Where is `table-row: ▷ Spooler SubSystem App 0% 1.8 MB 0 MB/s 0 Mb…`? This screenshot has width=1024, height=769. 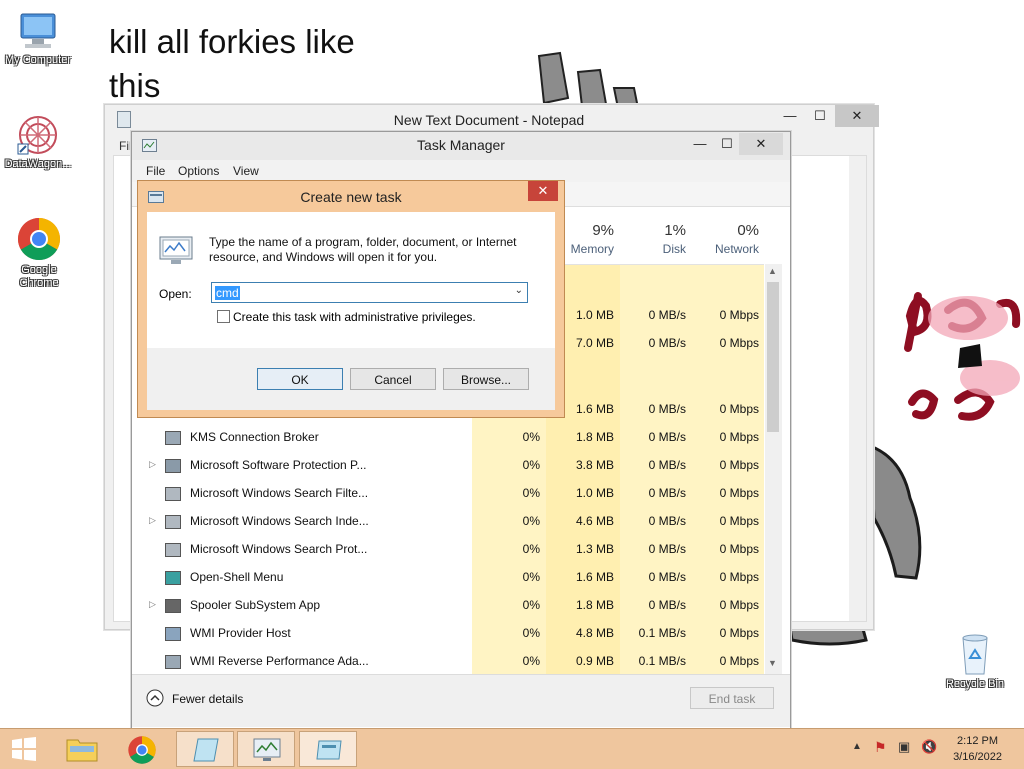
table-row: ▷ Spooler SubSystem App 0% 1.8 MB 0 MB/s 0 Mb… is located at coordinates (448, 606).